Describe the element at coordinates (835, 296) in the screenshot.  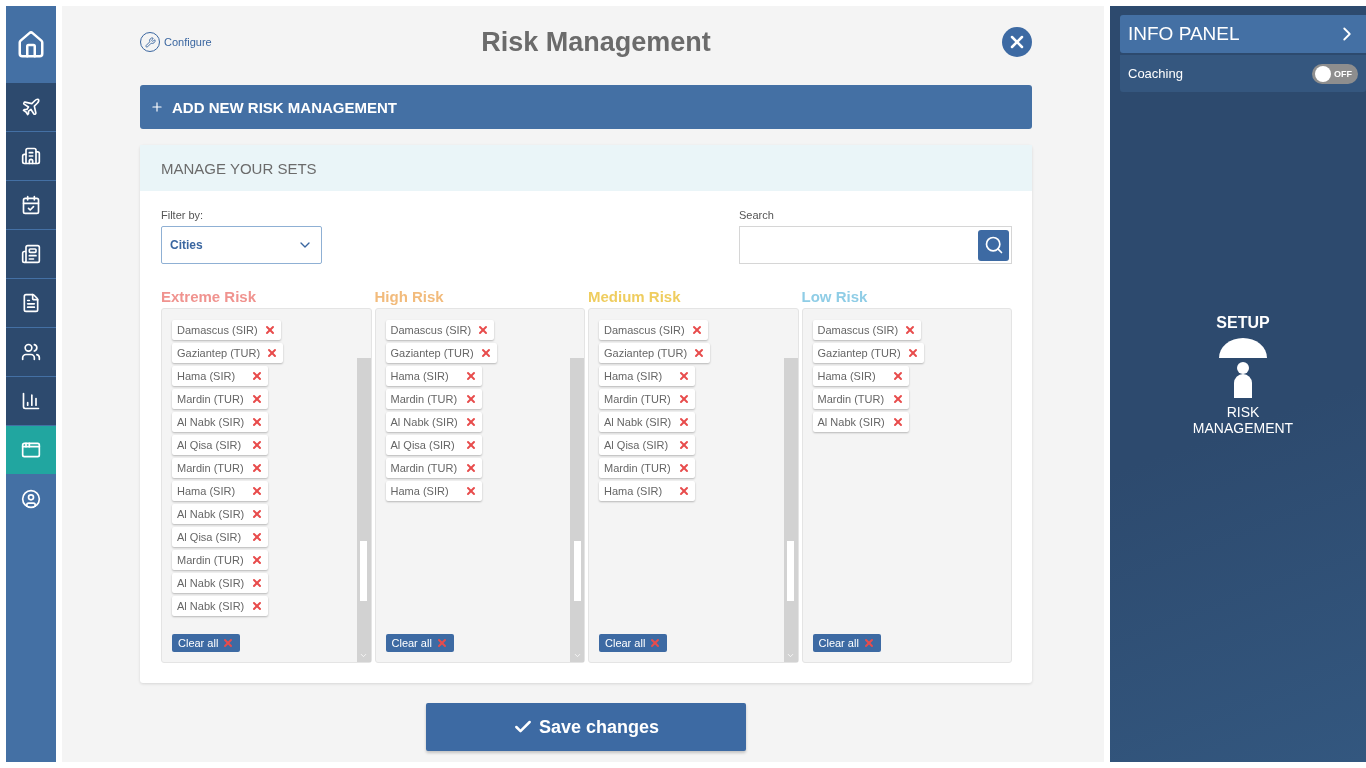
I see `risk-column-title: Low Risk` at that location.